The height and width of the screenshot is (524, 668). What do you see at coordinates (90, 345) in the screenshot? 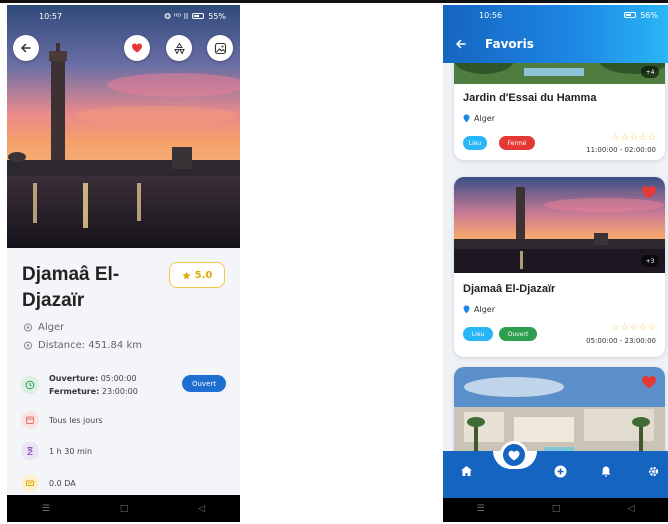
I see `distance-text: Distance: 451.84 km` at bounding box center [90, 345].